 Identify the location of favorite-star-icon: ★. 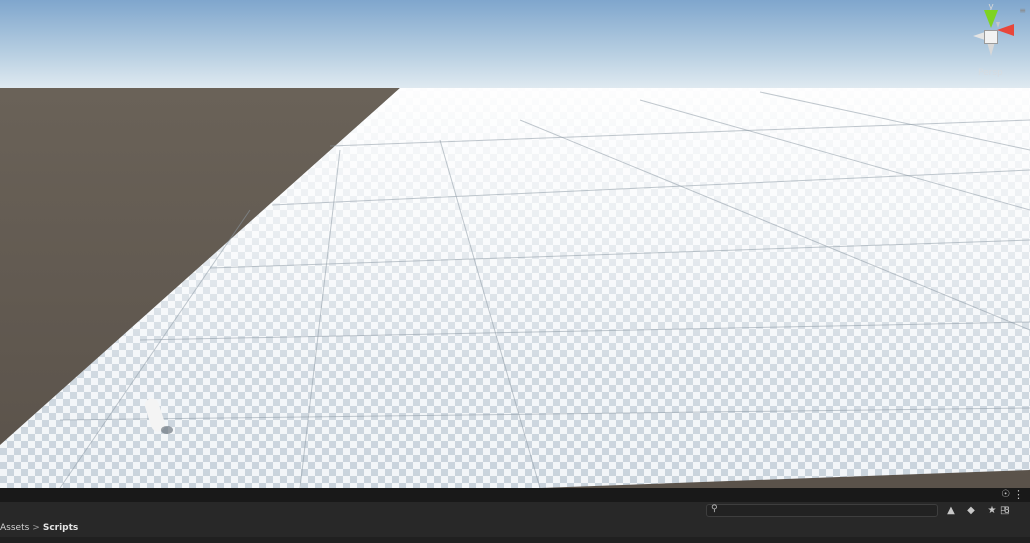
(992, 511).